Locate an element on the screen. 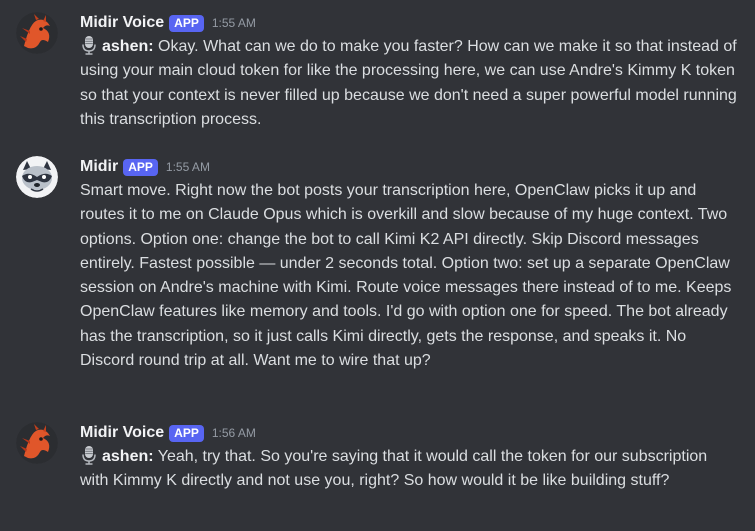 Image resolution: width=755 pixels, height=531 pixels. raccoon-avatar-icon is located at coordinates (37, 177).